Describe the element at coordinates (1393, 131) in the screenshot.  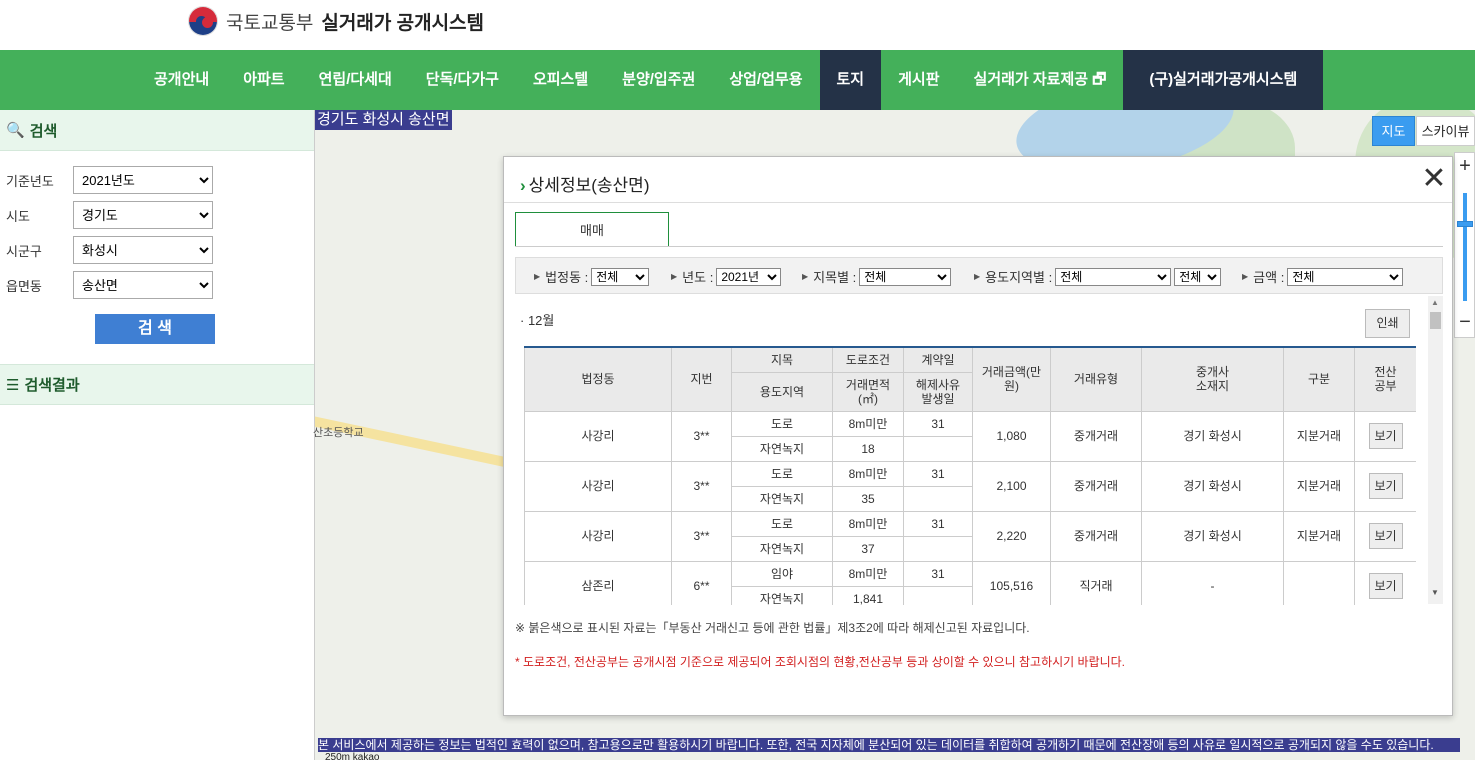
I see `map-view-button: 지도` at that location.